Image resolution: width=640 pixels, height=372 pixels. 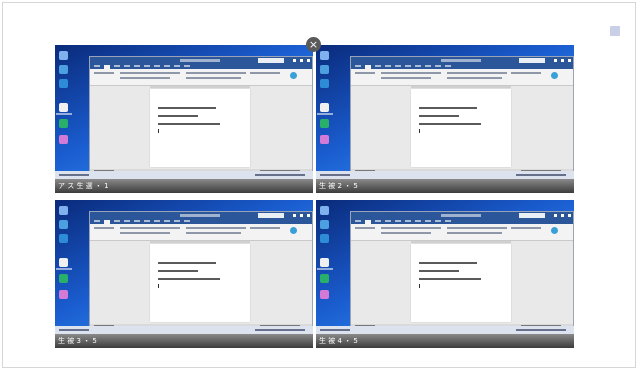 What do you see at coordinates (445, 341) in the screenshot?
I see `thumbnail-caption: 生 被 4 ・ 5` at bounding box center [445, 341].